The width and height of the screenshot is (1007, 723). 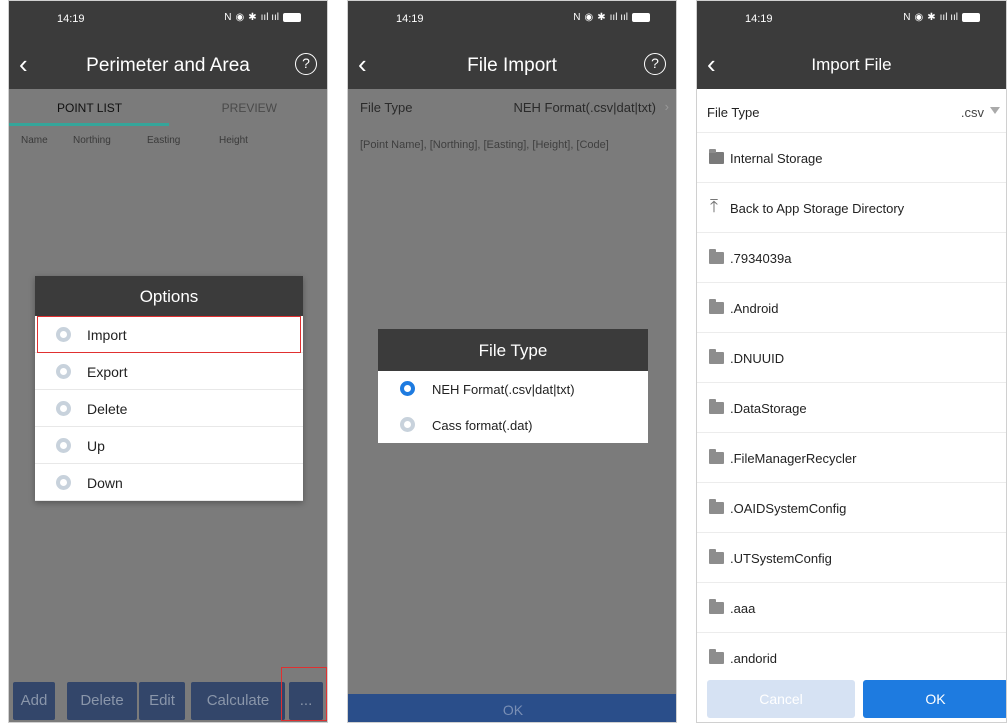 What do you see at coordinates (851, 358) in the screenshot?
I see `folder-item: .DNUUID` at bounding box center [851, 358].